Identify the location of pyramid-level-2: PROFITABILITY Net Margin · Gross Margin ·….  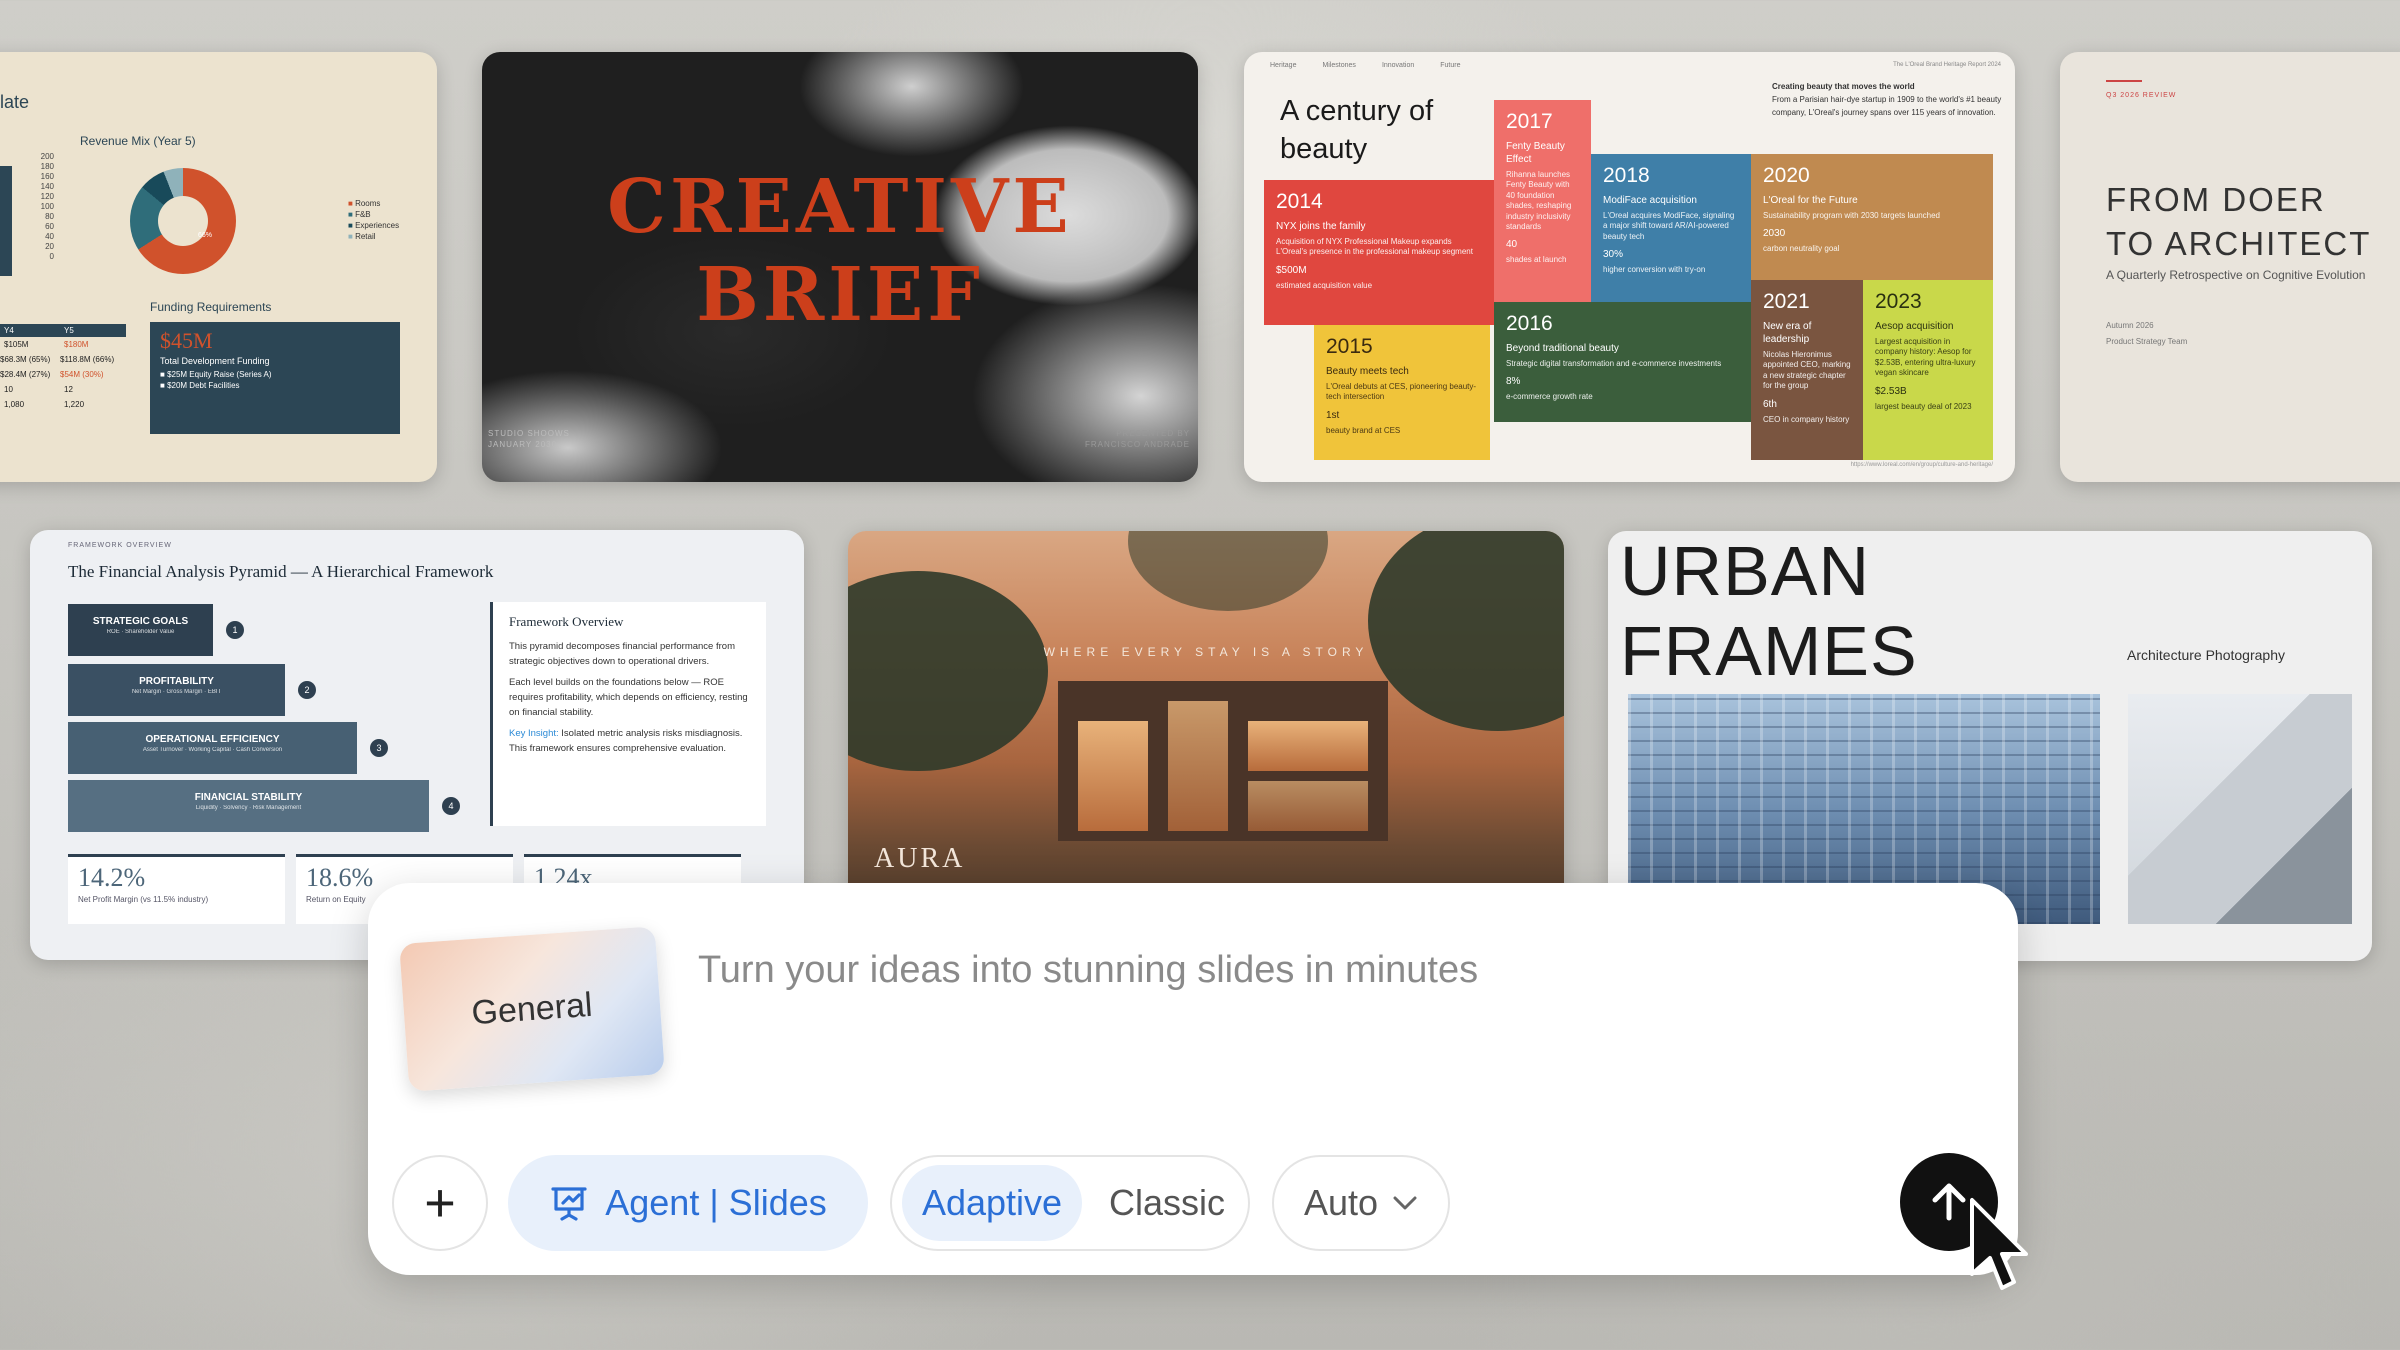
(176, 690).